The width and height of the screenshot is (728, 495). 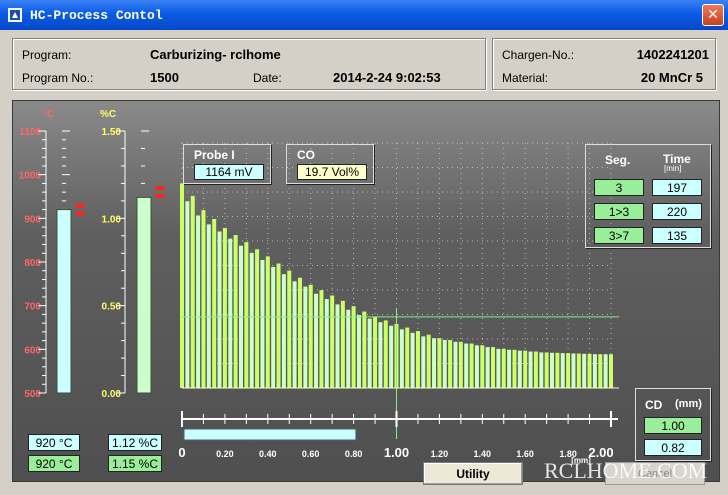 What do you see at coordinates (311, 454) in the screenshot?
I see `x-tick-label: 0.60` at bounding box center [311, 454].